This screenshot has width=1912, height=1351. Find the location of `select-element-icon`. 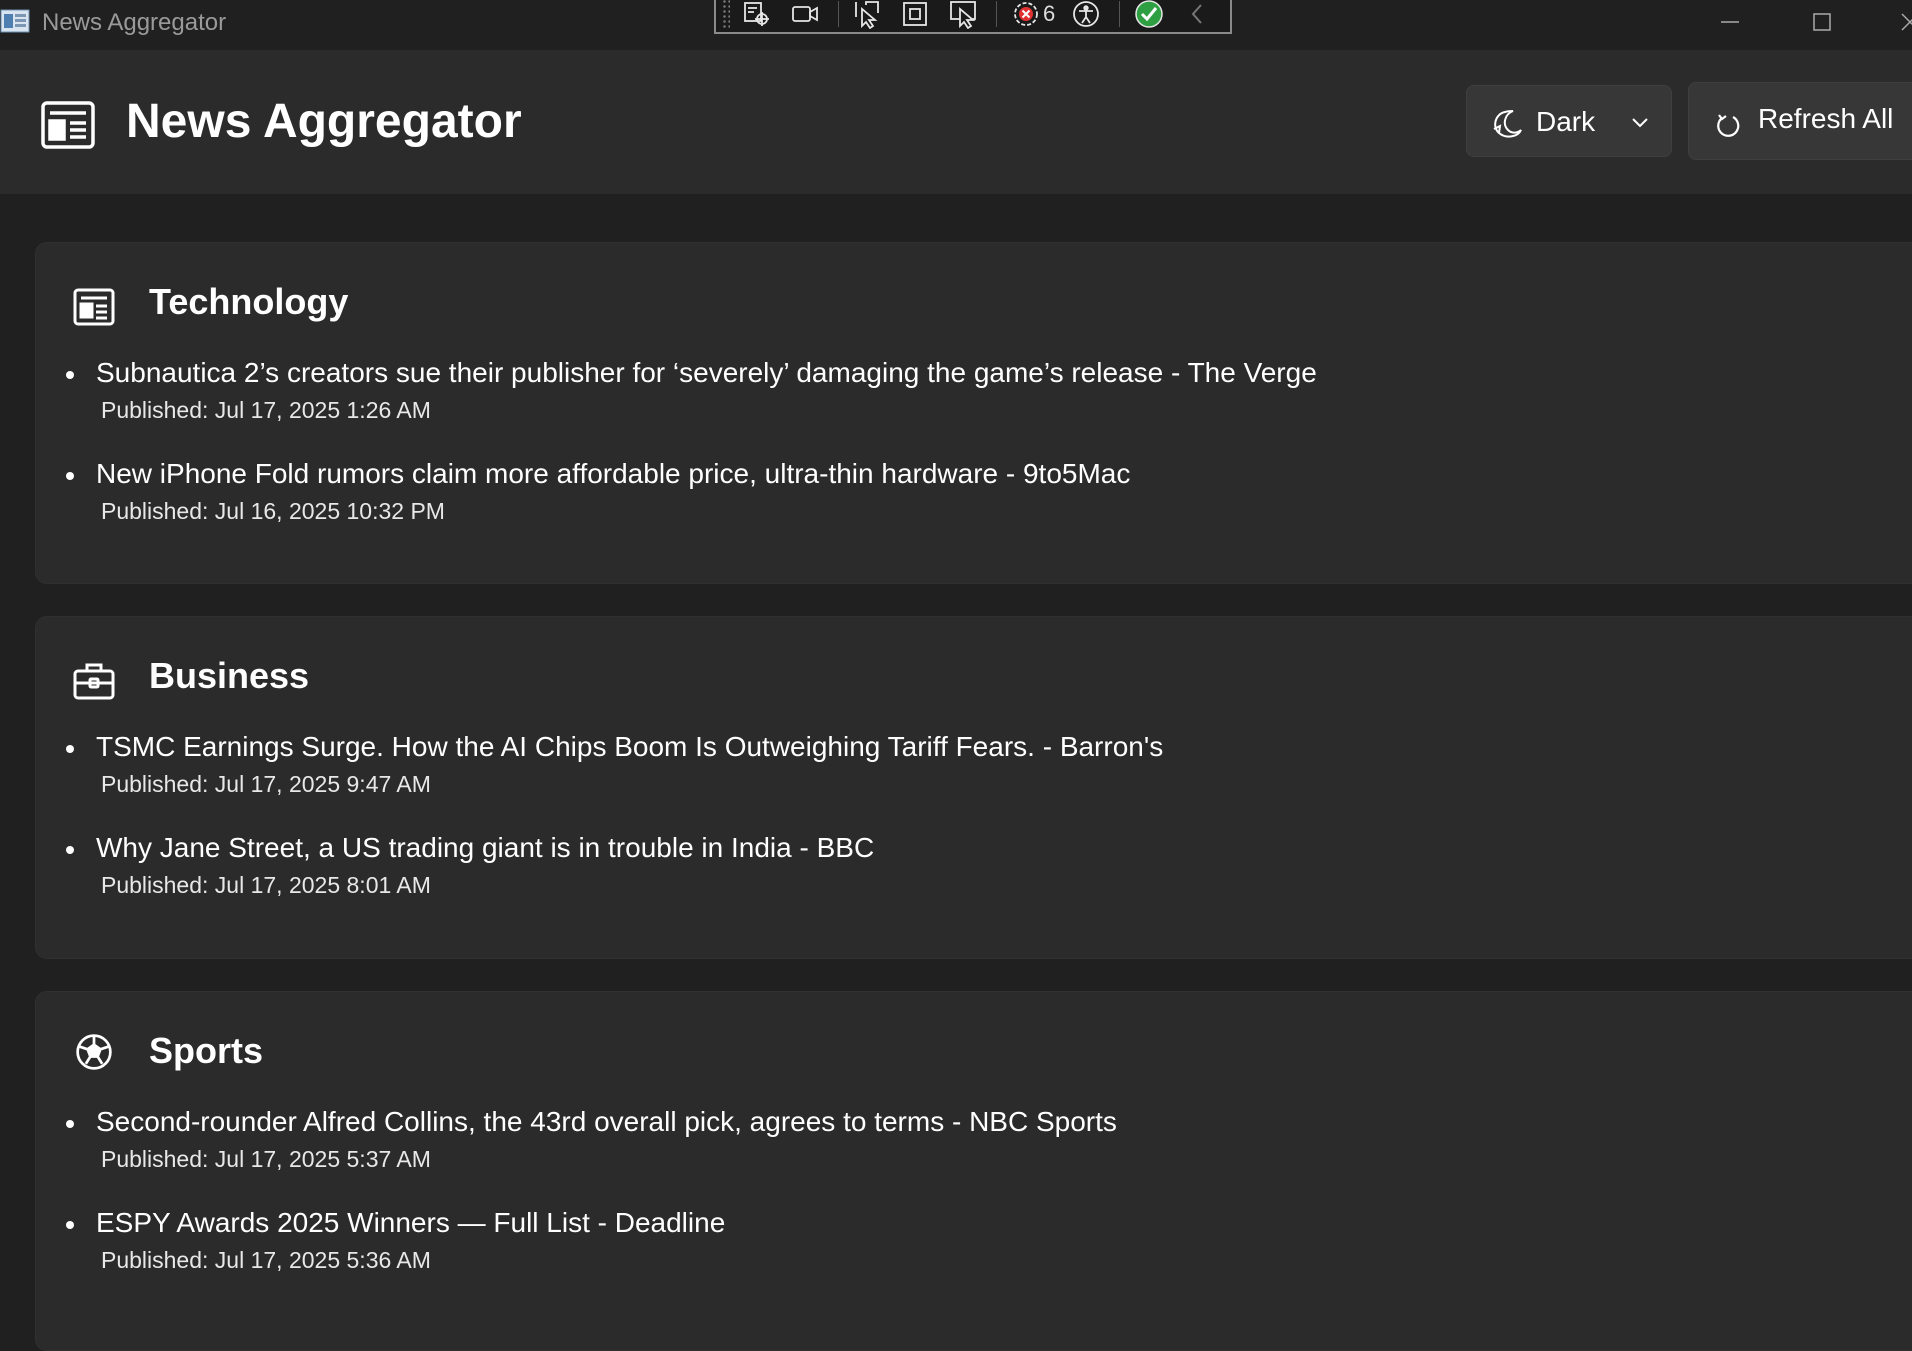

select-element-icon is located at coordinates (867, 15).